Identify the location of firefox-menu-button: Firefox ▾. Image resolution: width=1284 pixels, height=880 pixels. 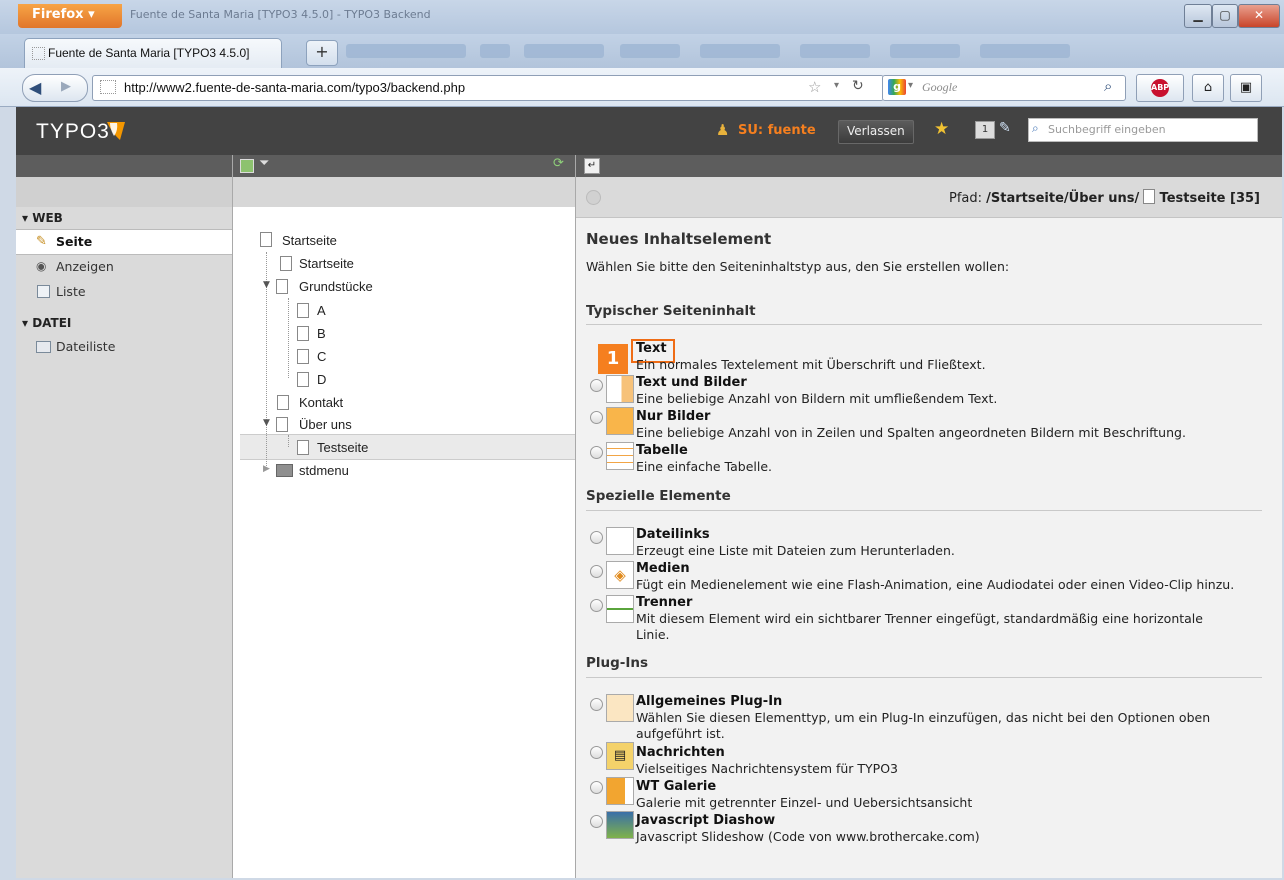
(70, 16).